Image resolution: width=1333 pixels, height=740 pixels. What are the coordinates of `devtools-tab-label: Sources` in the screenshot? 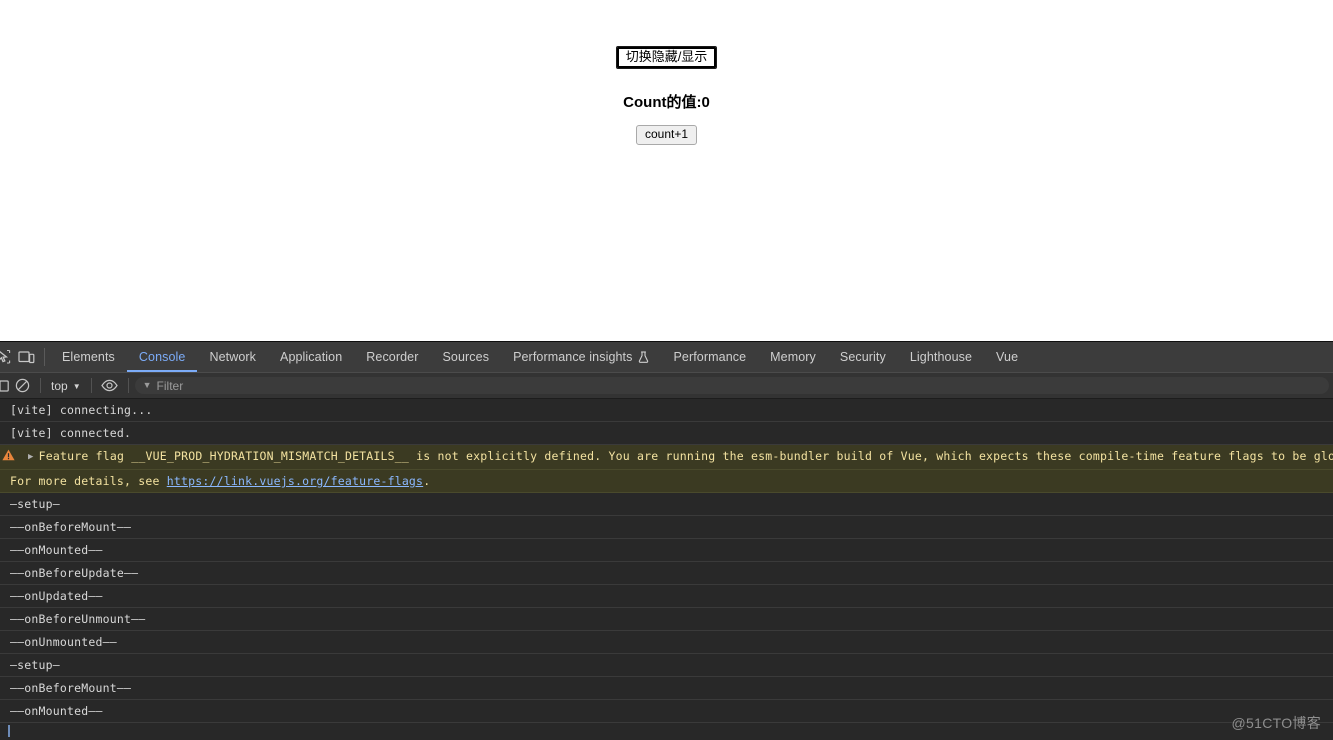 It's located at (466, 357).